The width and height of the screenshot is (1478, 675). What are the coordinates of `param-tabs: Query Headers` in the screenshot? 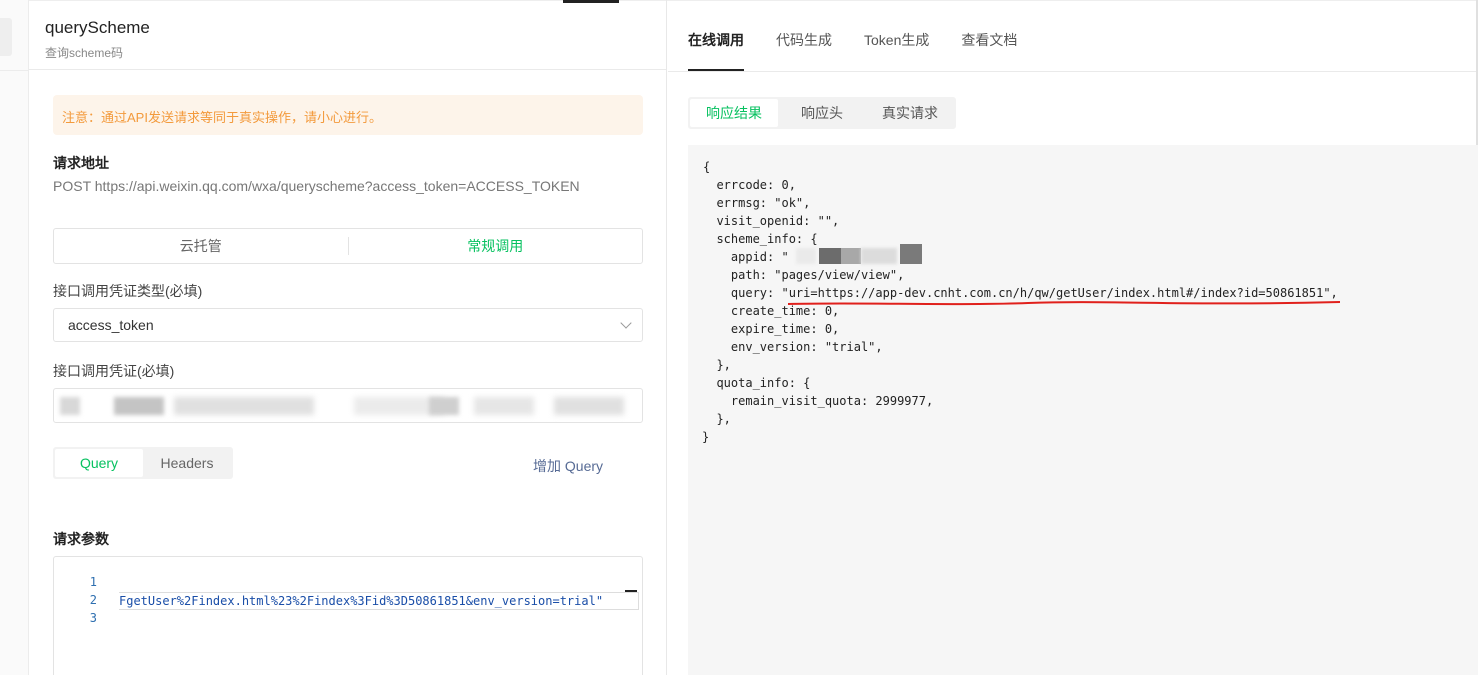 It's located at (143, 463).